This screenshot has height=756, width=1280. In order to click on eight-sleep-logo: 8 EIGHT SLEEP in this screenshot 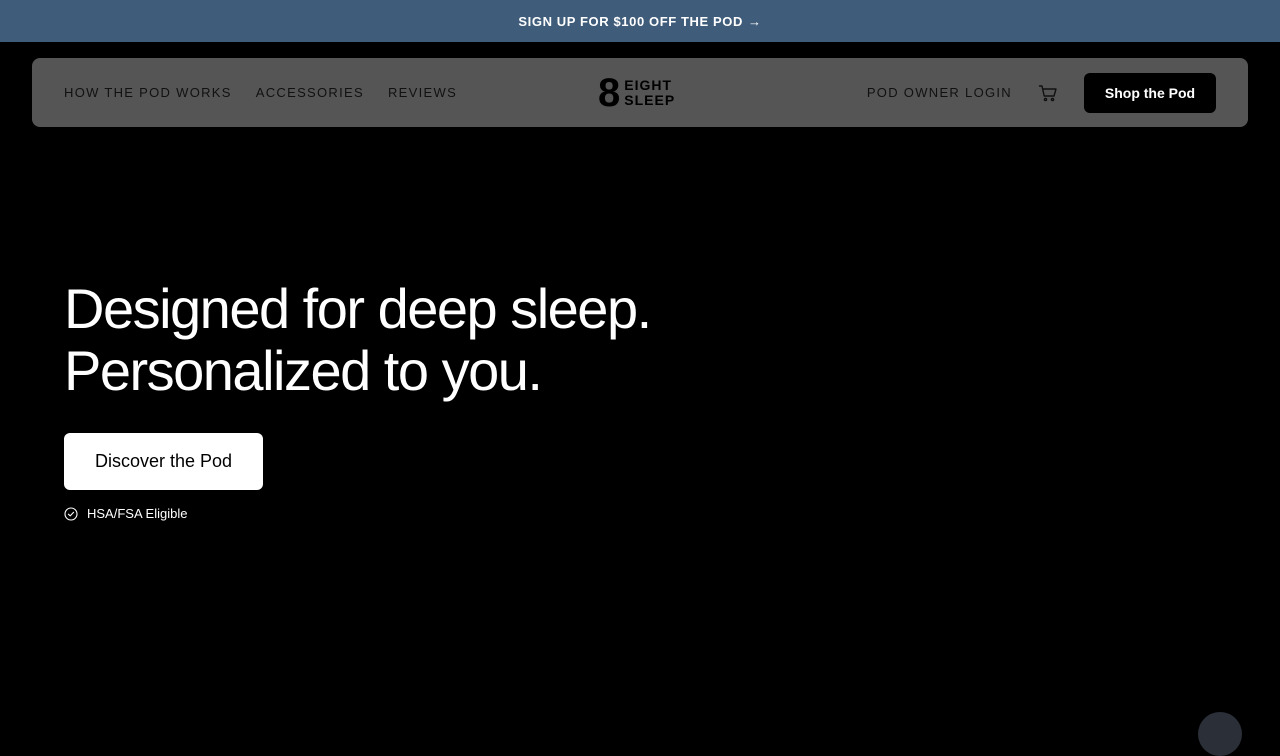, I will do `click(636, 93)`.